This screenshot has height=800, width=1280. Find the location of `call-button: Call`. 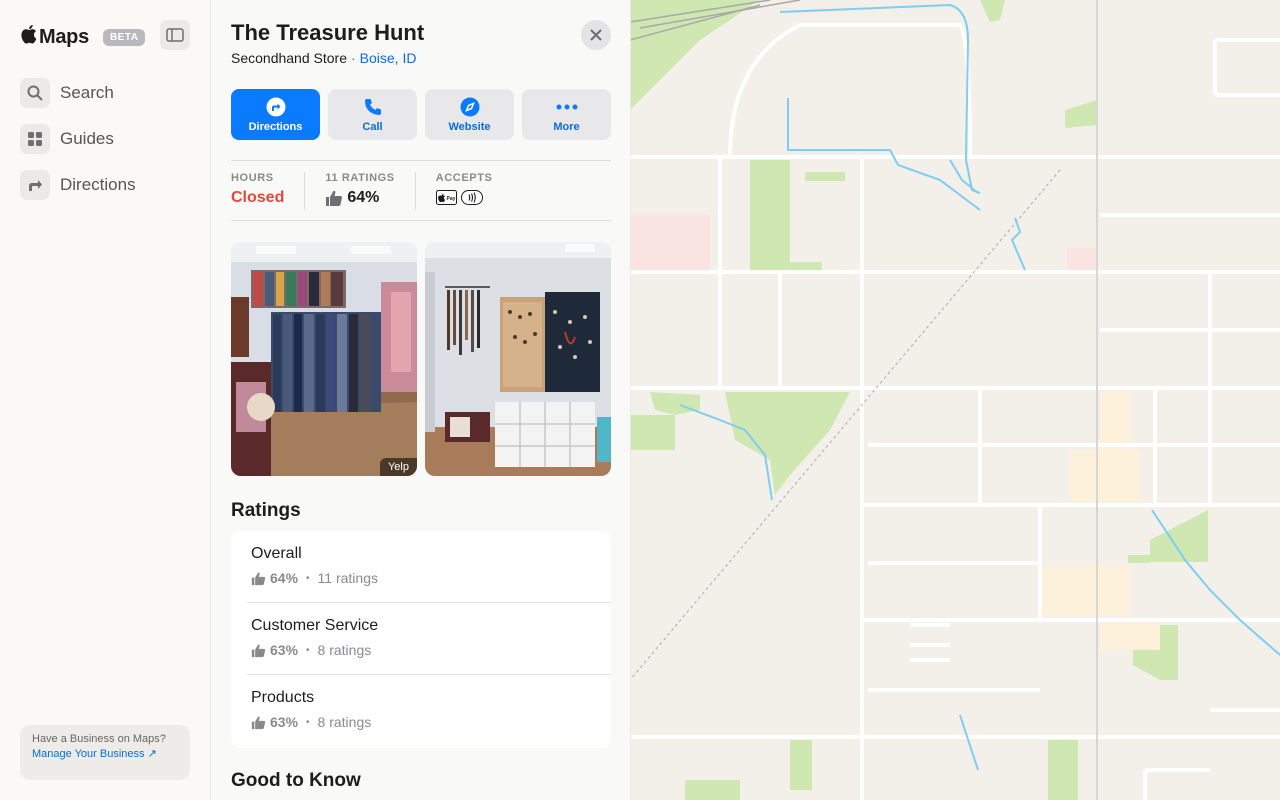

call-button: Call is located at coordinates (372, 114).